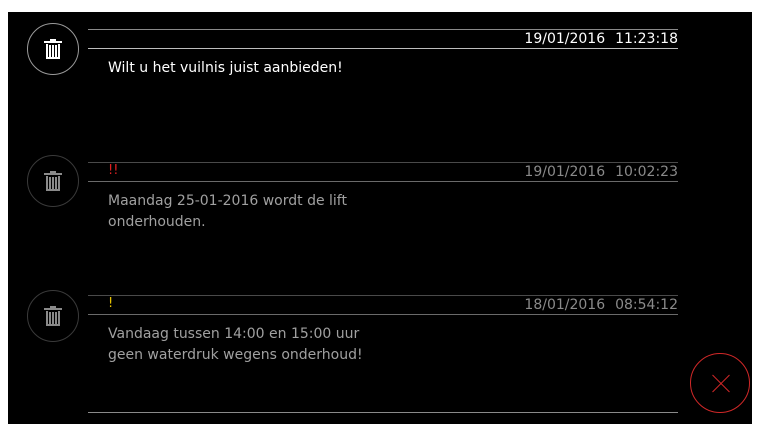  Describe the element at coordinates (234, 334) in the screenshot. I see `message-text-line: Vandaag tussen 14:00 en 15:00 uur` at that location.